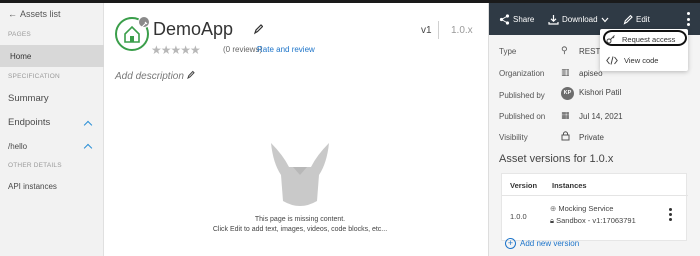 Image resolution: width=700 pixels, height=256 pixels. I want to click on view-code-label: View code, so click(641, 60).